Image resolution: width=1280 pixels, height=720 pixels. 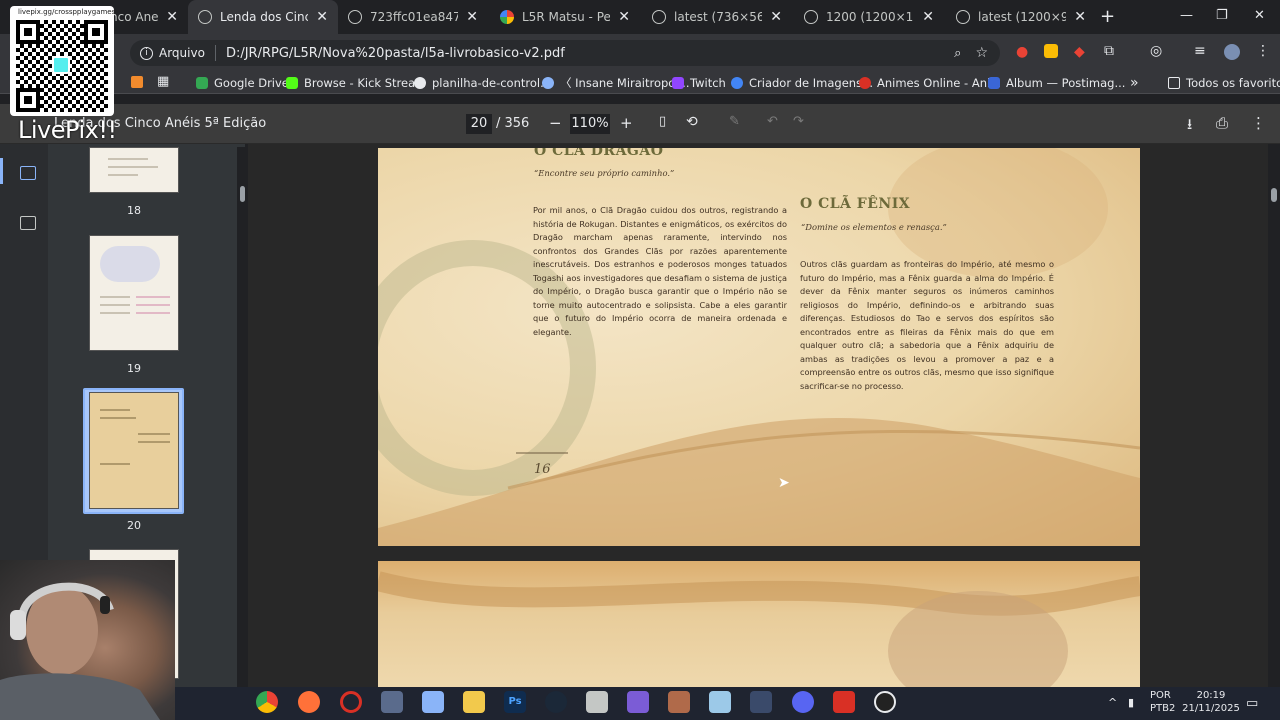 I want to click on menu-icon: ⋮, so click(x=1263, y=51).